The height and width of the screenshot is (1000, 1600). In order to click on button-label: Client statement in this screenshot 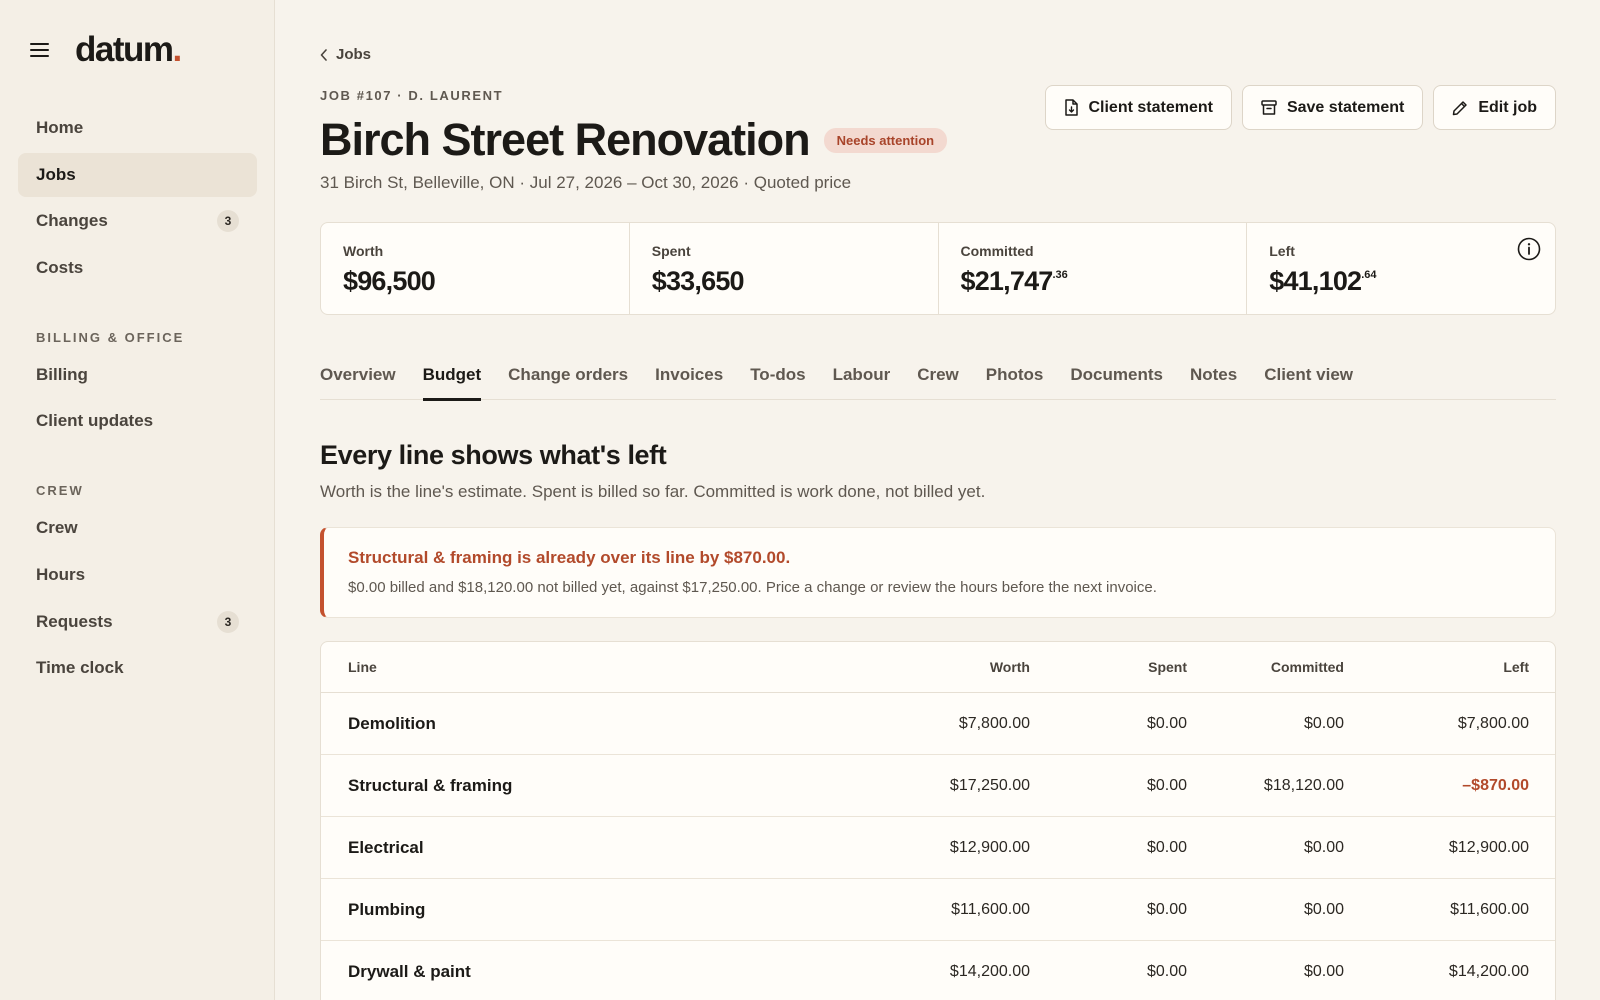, I will do `click(1150, 107)`.